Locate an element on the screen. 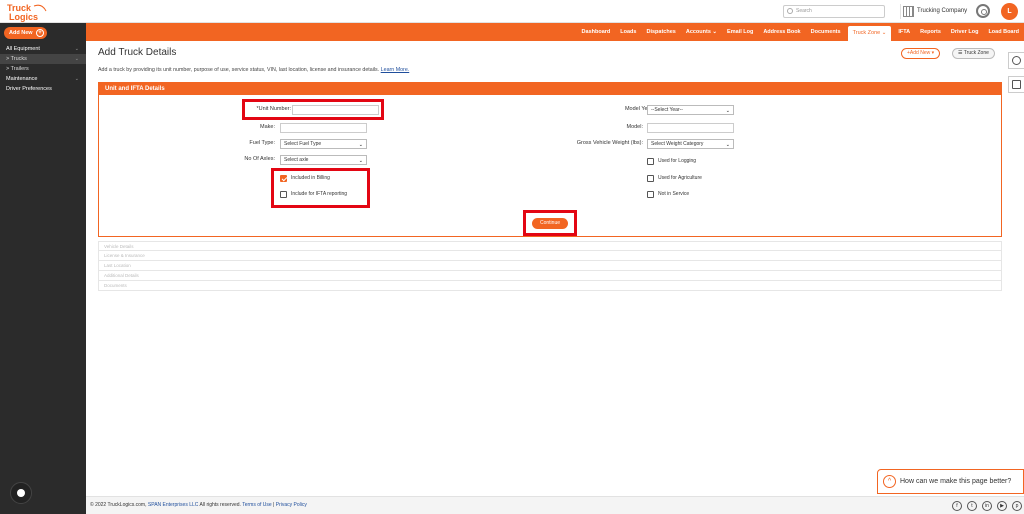 The height and width of the screenshot is (514, 1024). nav-ifta: IFTA is located at coordinates (904, 32).